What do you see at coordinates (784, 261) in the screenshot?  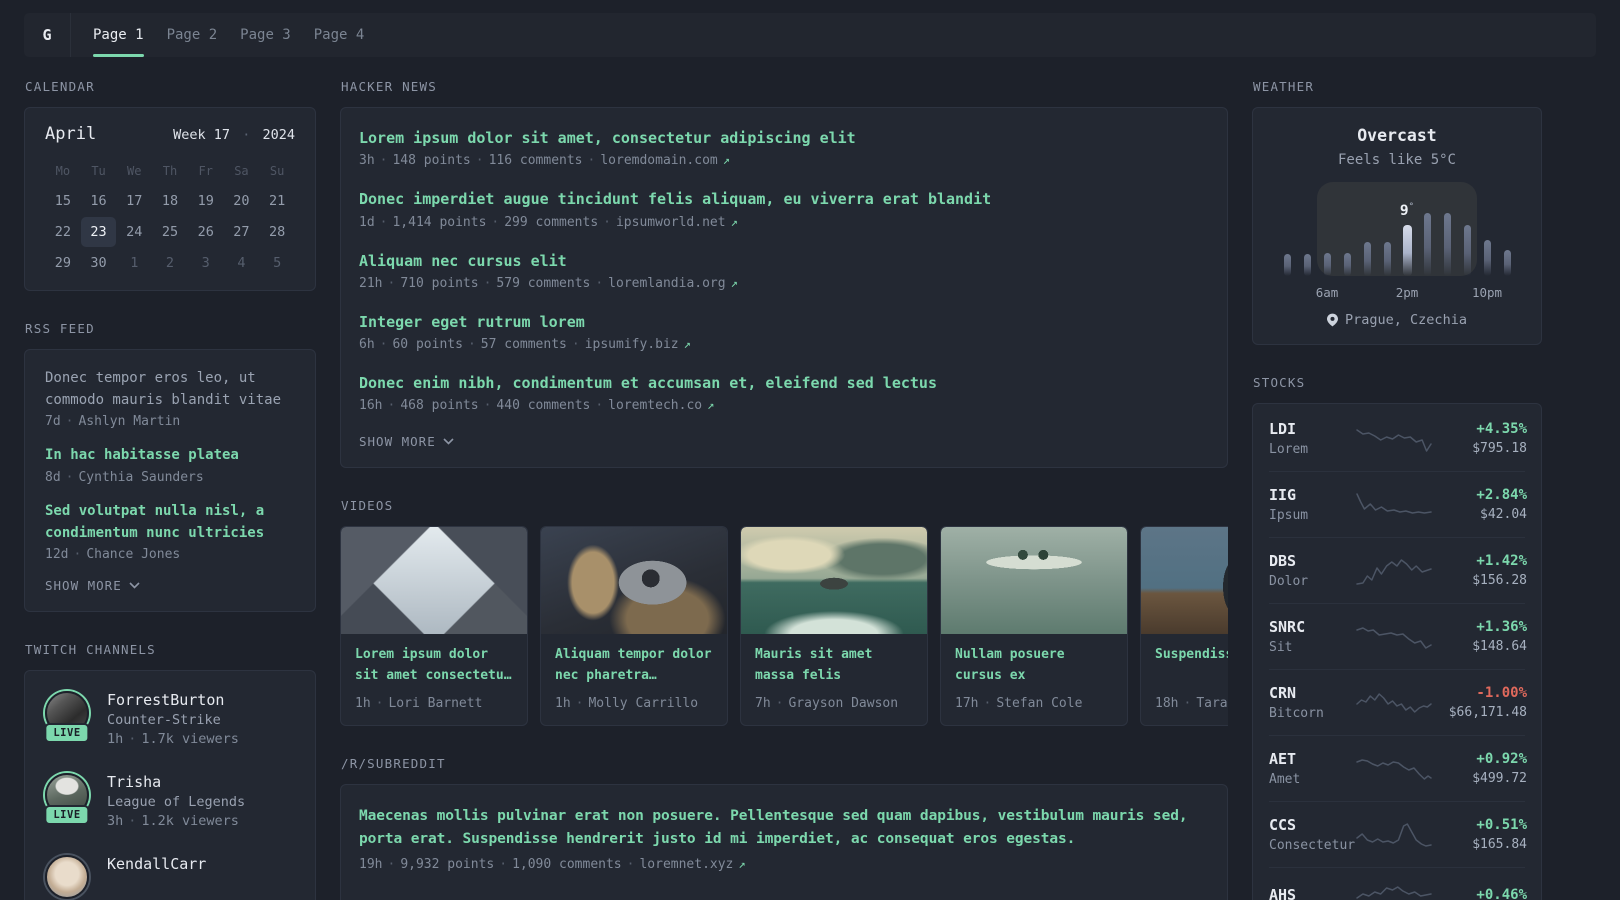 I see `hackernews-item-title: Aliquam nec cursus elit` at bounding box center [784, 261].